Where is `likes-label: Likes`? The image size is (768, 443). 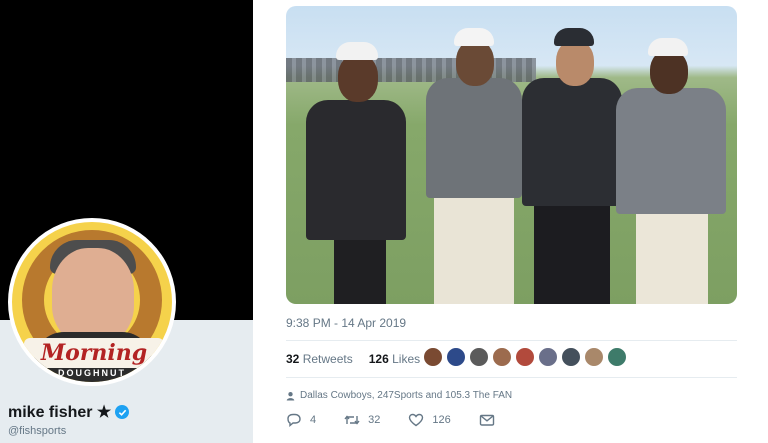 likes-label: Likes is located at coordinates (406, 359).